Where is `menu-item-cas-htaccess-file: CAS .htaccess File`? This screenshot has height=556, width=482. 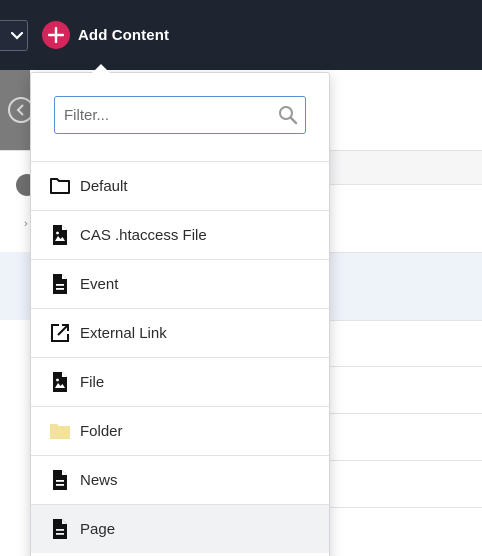
menu-item-cas-htaccess-file: CAS .htaccess File is located at coordinates (180, 234).